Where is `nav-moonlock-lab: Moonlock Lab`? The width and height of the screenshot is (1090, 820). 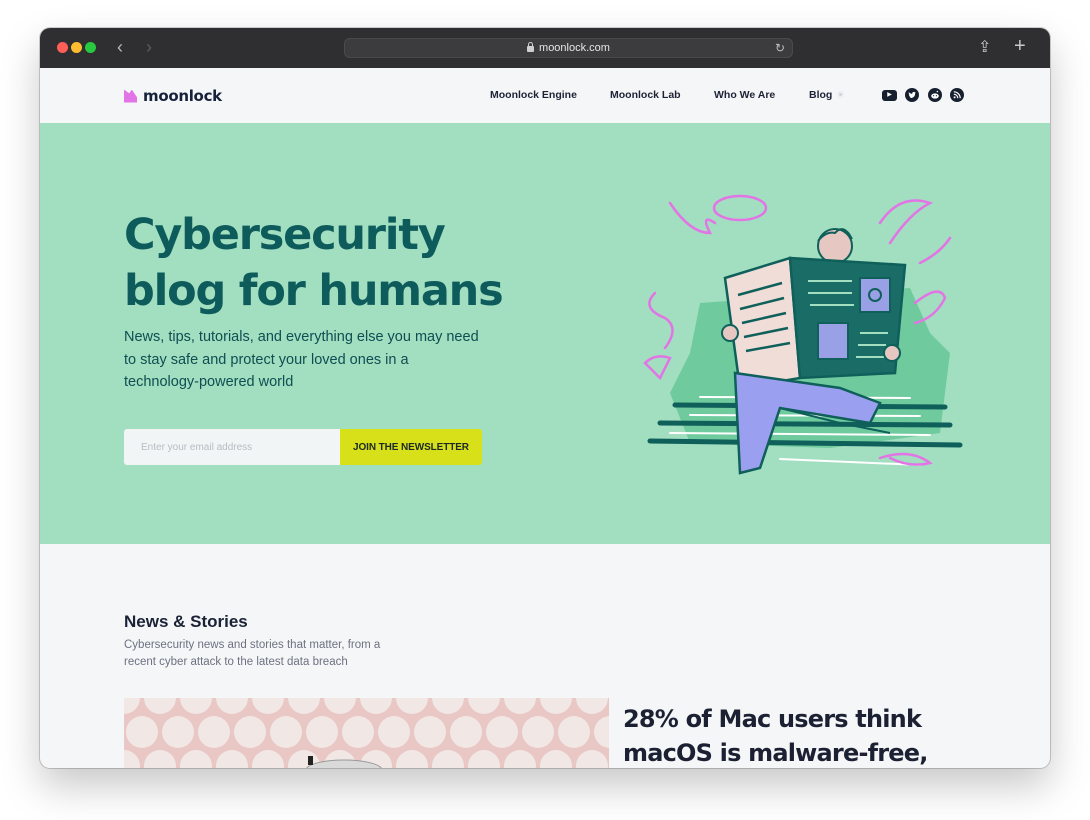
nav-moonlock-lab: Moonlock Lab is located at coordinates (645, 95).